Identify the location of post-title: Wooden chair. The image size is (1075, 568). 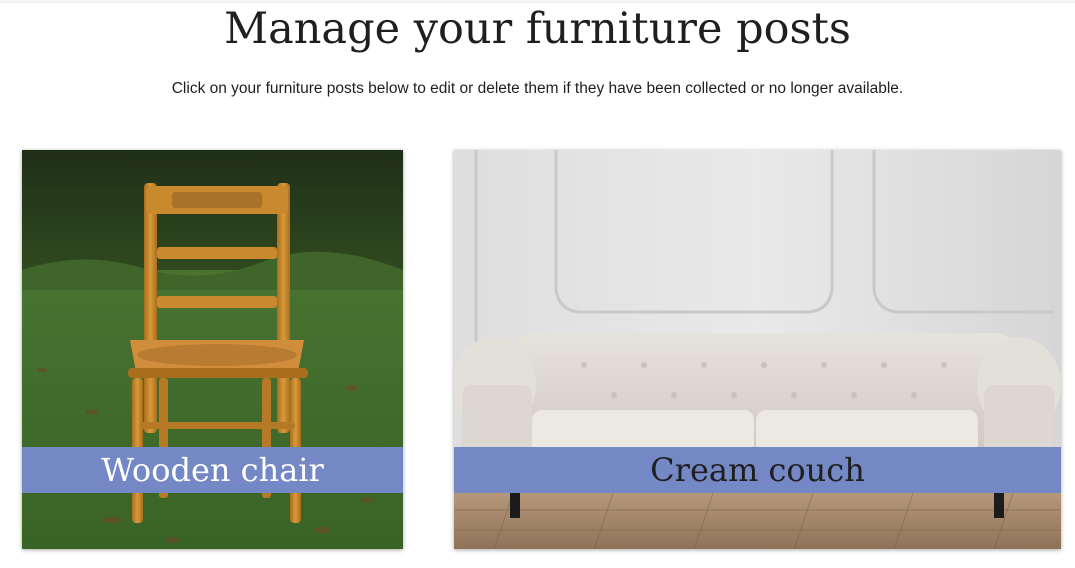
(212, 470).